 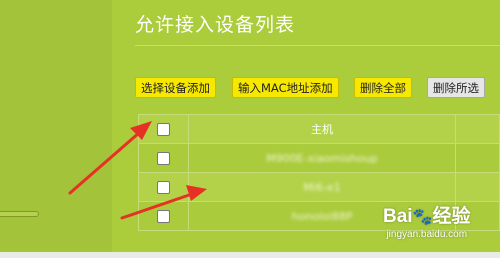 I want to click on baidu-jingyan-watermark: Bai🐾经验 jingyan.baidu.com, so click(x=427, y=220).